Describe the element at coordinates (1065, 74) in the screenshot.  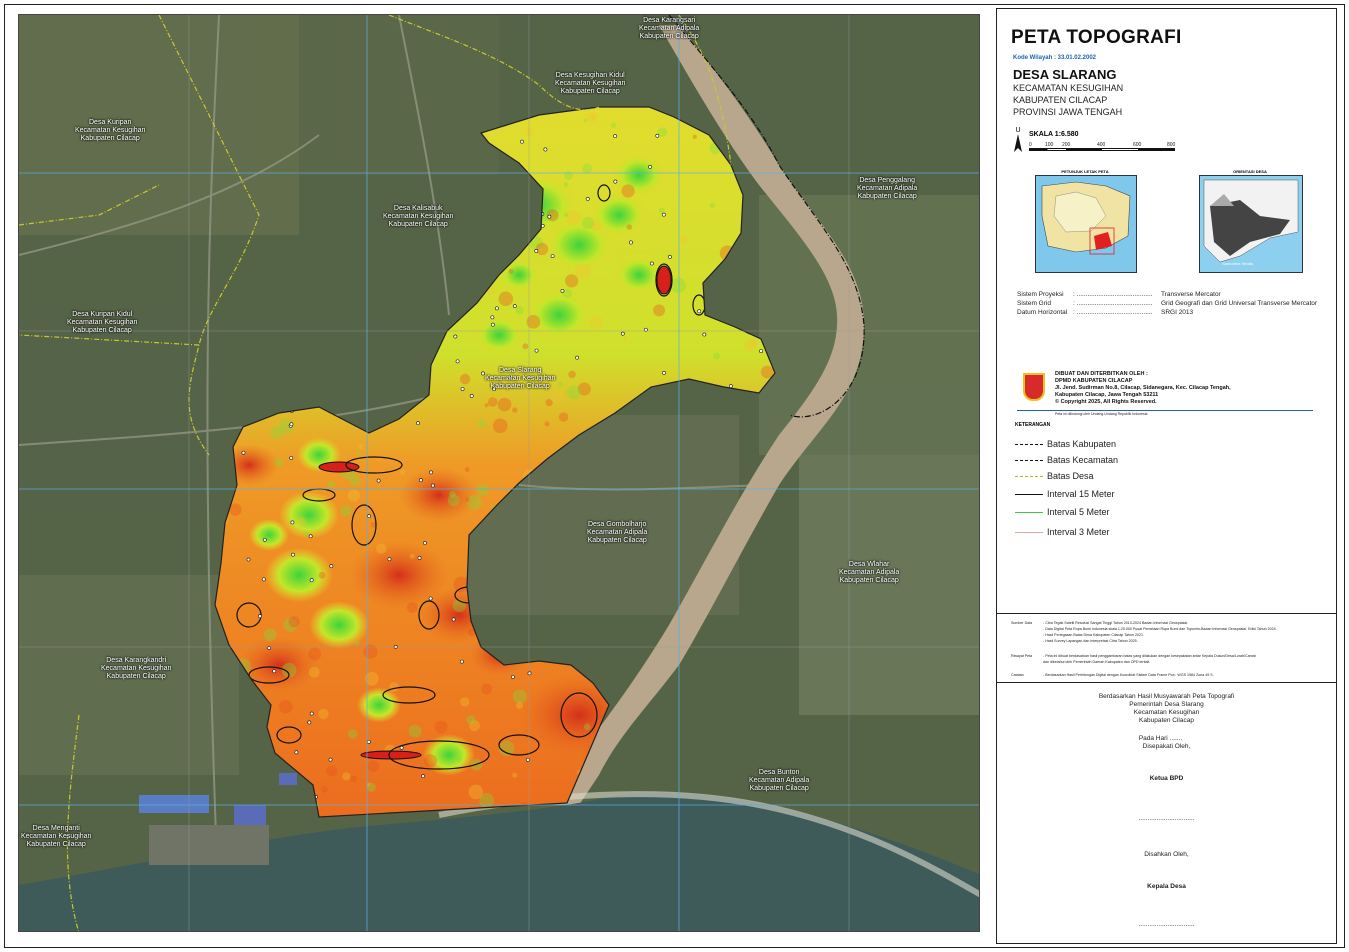
I see `desa-name: DESA SLARANG` at that location.